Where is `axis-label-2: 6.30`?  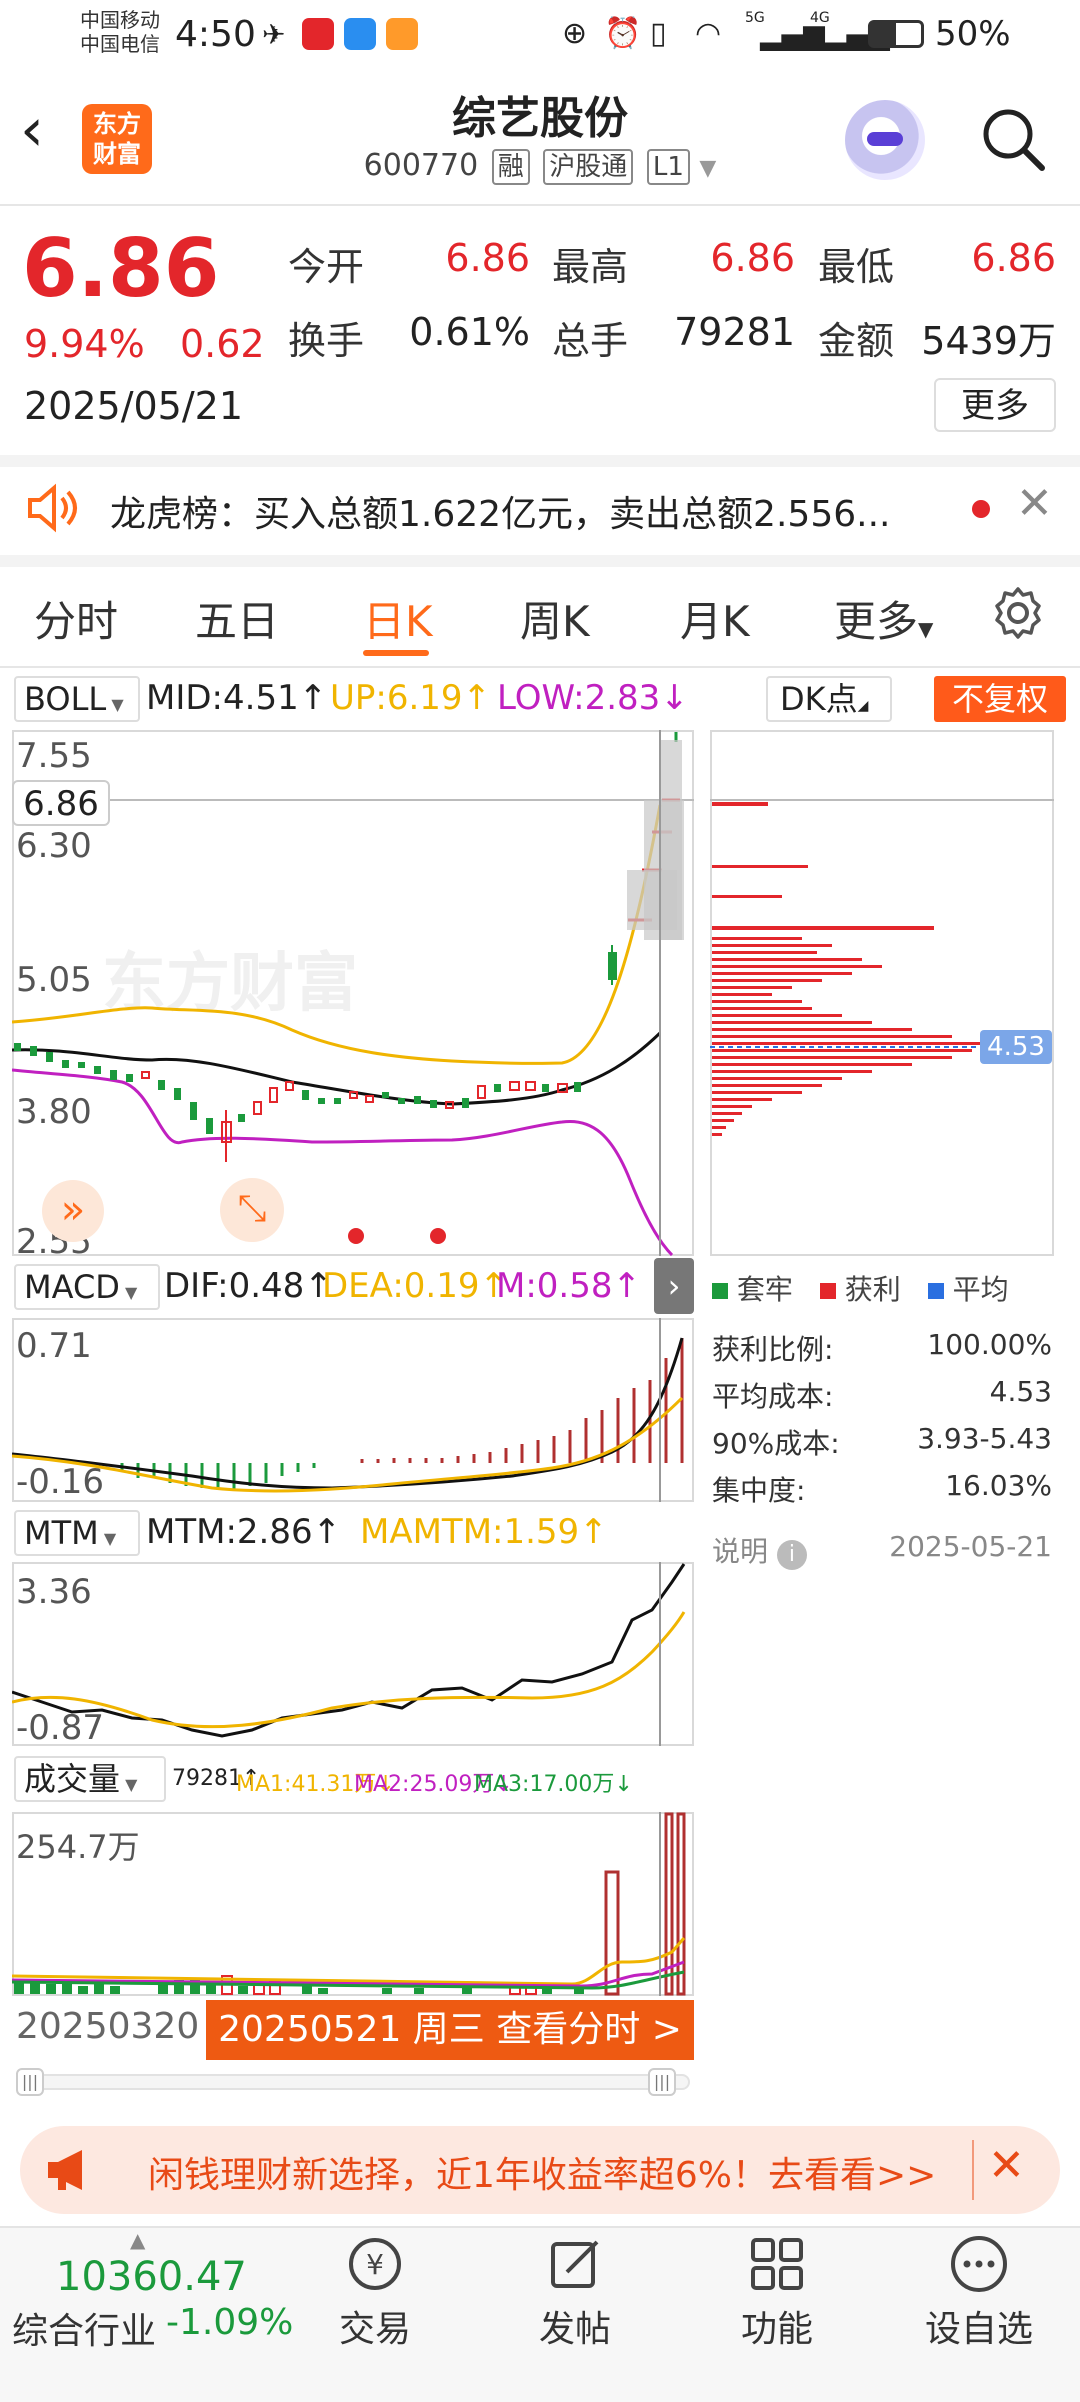
axis-label-2: 6.30 is located at coordinates (54, 846).